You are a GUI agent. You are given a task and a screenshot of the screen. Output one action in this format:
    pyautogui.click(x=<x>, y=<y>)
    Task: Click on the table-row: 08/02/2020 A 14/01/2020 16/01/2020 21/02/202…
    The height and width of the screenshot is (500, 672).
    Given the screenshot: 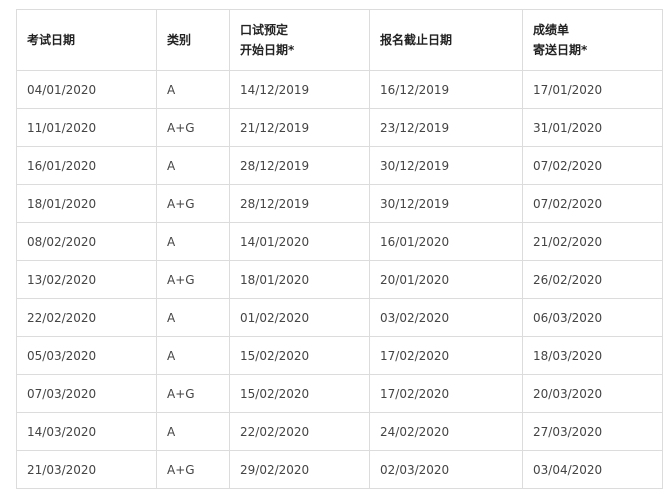 What is the action you would take?
    pyautogui.click(x=339, y=241)
    